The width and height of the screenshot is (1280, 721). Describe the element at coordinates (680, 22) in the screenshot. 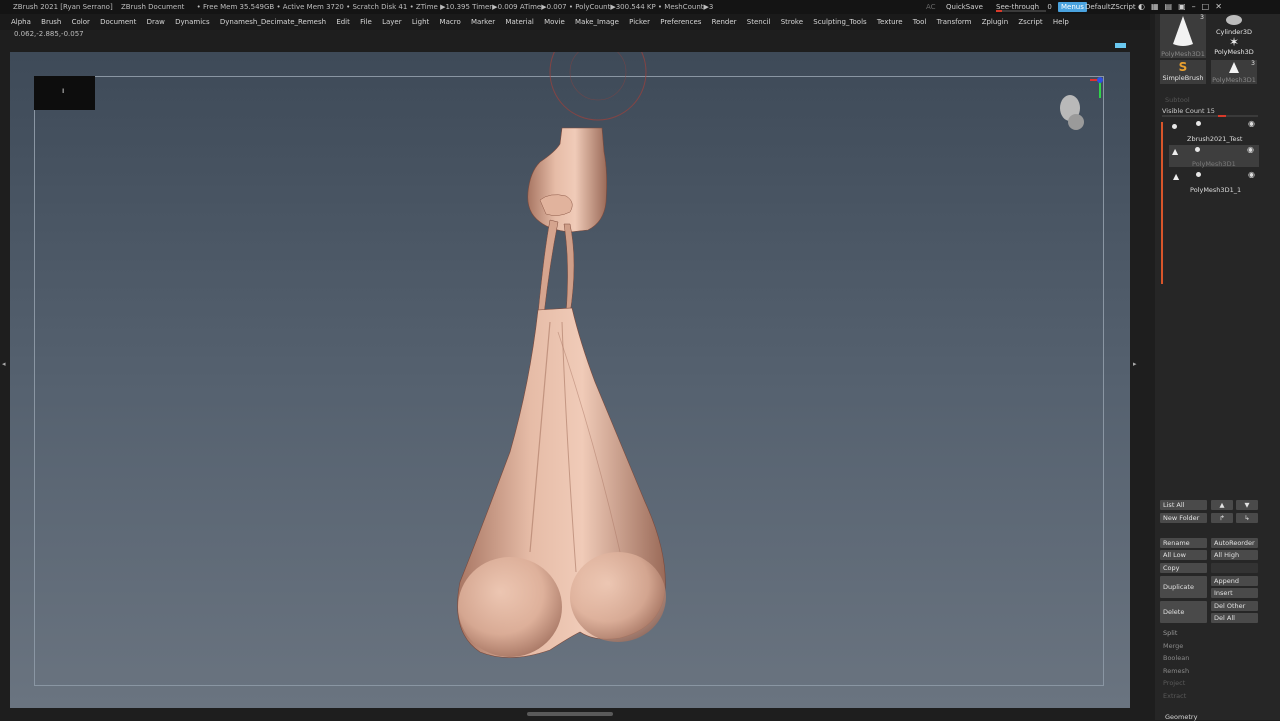

I see `menu-preferences: Preferences` at that location.